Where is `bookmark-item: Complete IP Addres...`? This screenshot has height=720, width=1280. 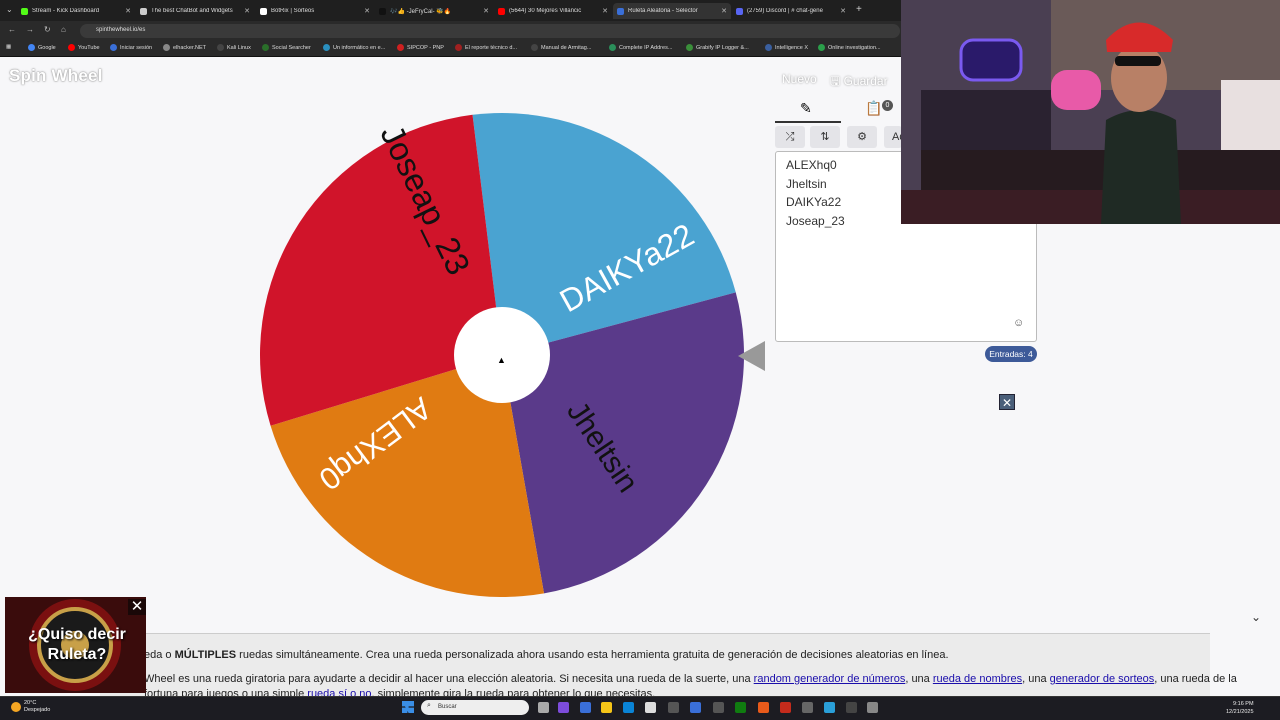
bookmark-item: Complete IP Addres... is located at coordinates (640, 47).